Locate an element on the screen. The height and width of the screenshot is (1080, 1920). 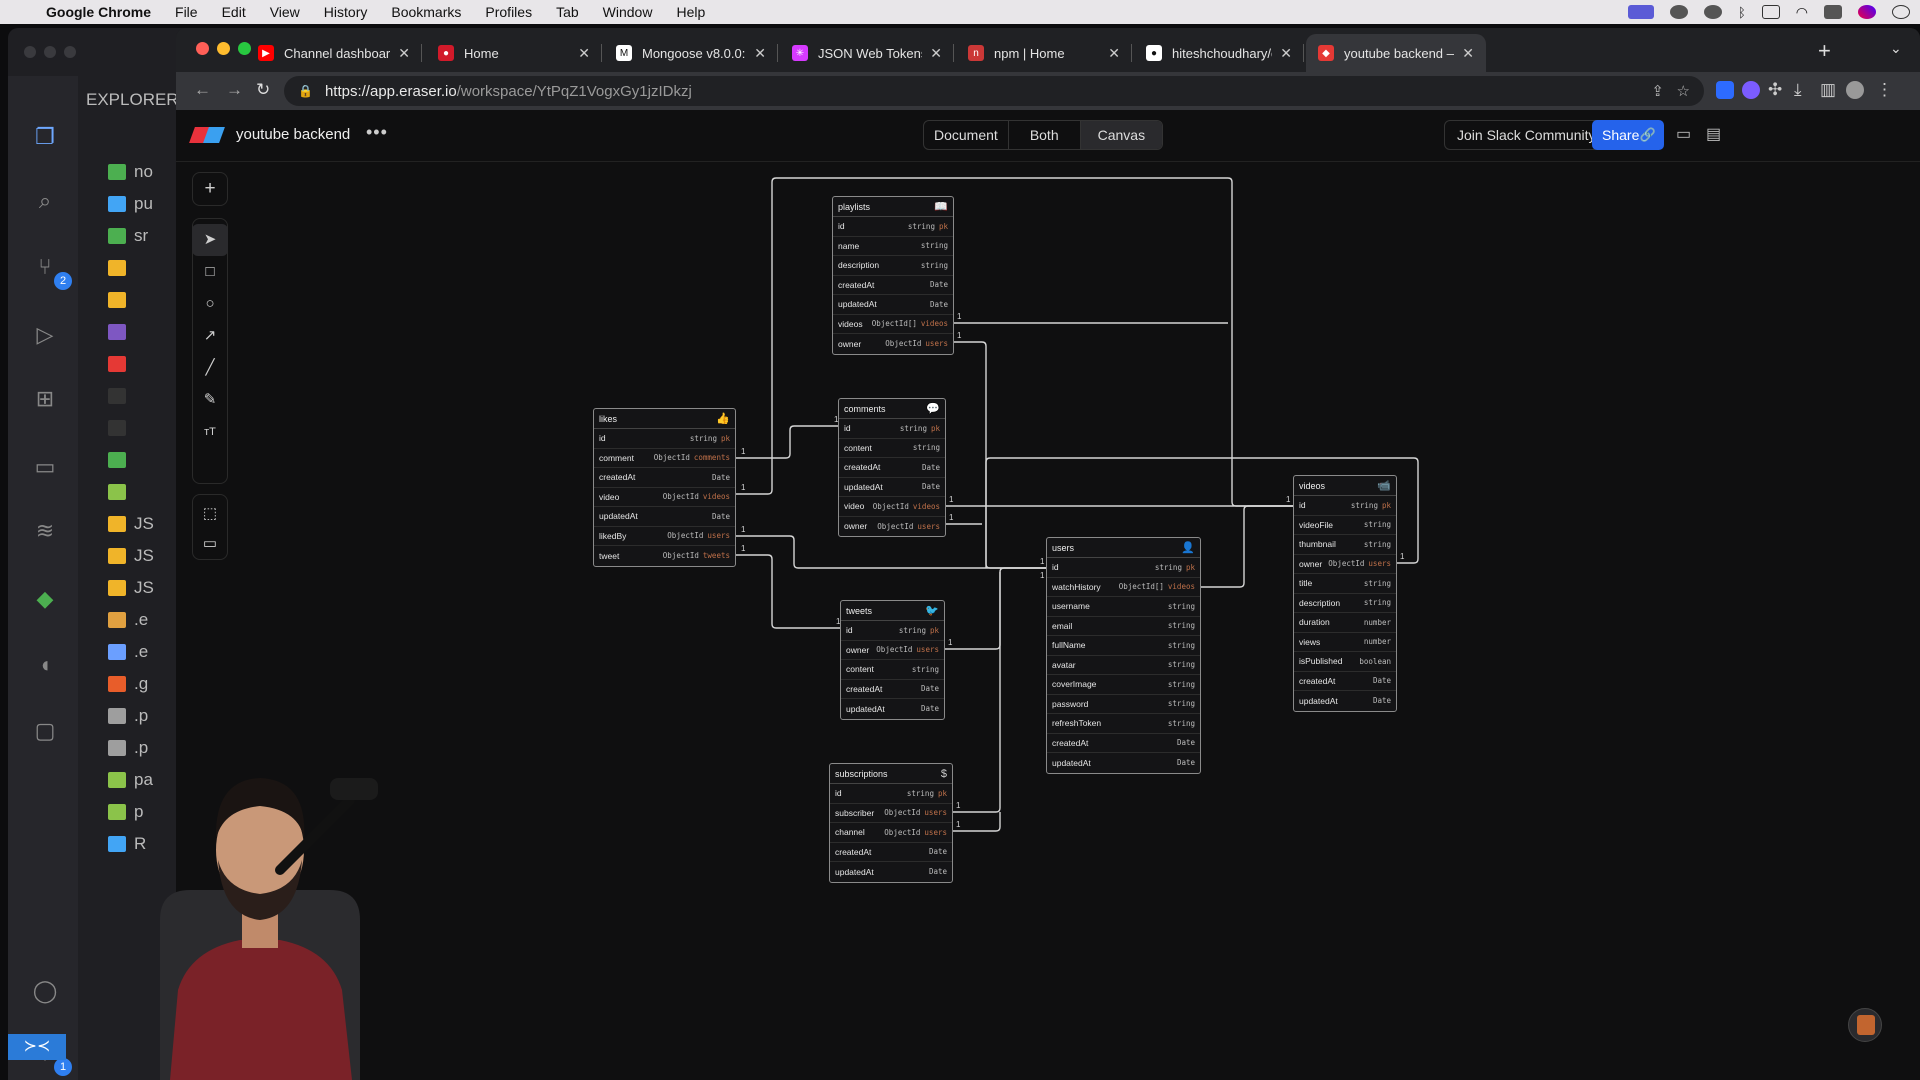
help-widget-icon is located at coordinates (1865, 1025).